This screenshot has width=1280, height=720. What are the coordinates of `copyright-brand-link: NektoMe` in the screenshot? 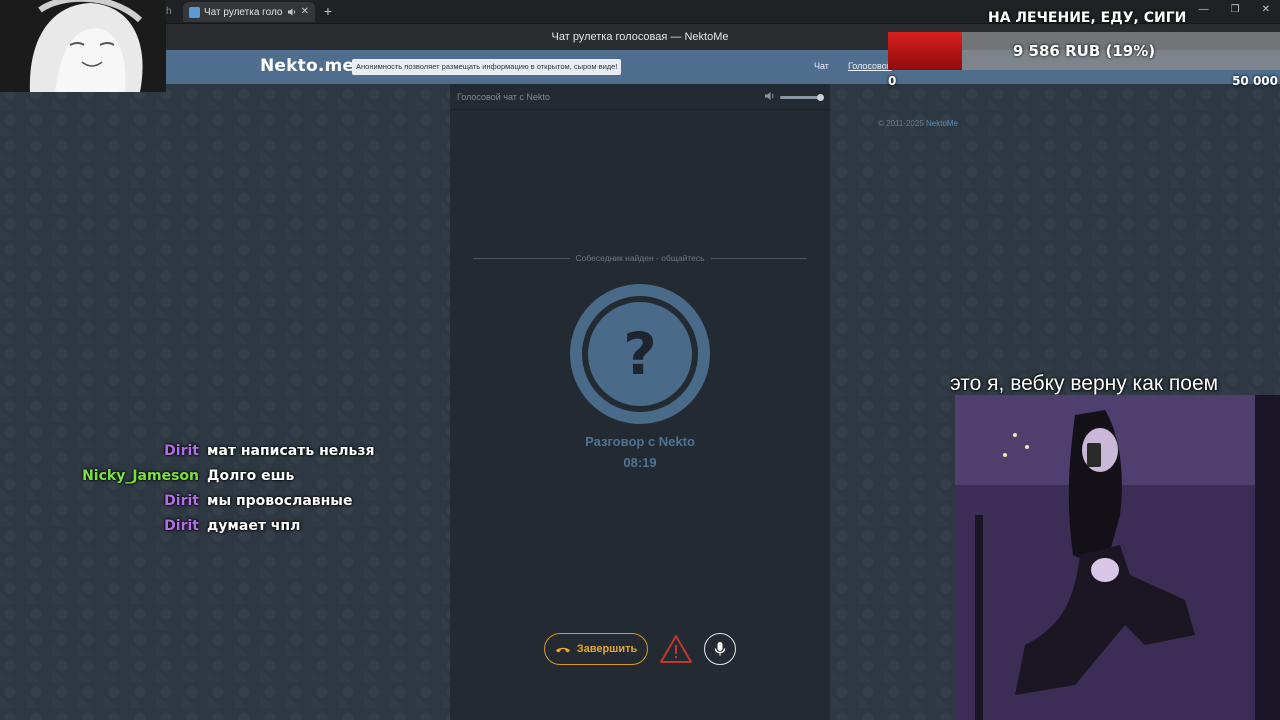 It's located at (942, 123).